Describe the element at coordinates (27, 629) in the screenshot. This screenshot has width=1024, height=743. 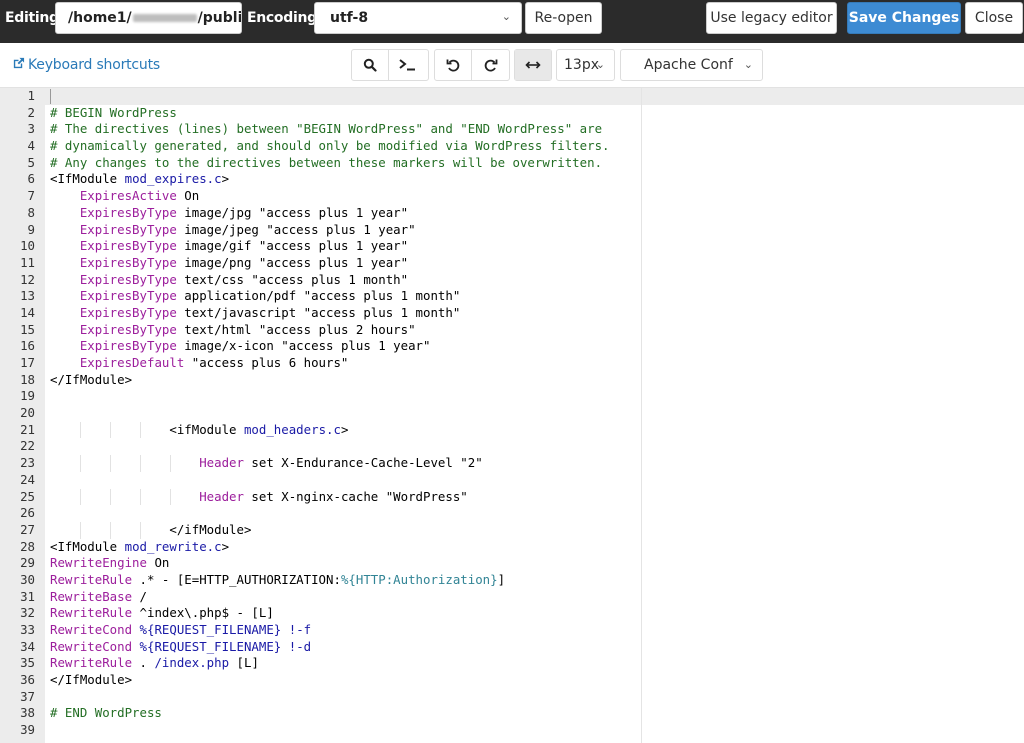
I see `line-number: 33` at that location.